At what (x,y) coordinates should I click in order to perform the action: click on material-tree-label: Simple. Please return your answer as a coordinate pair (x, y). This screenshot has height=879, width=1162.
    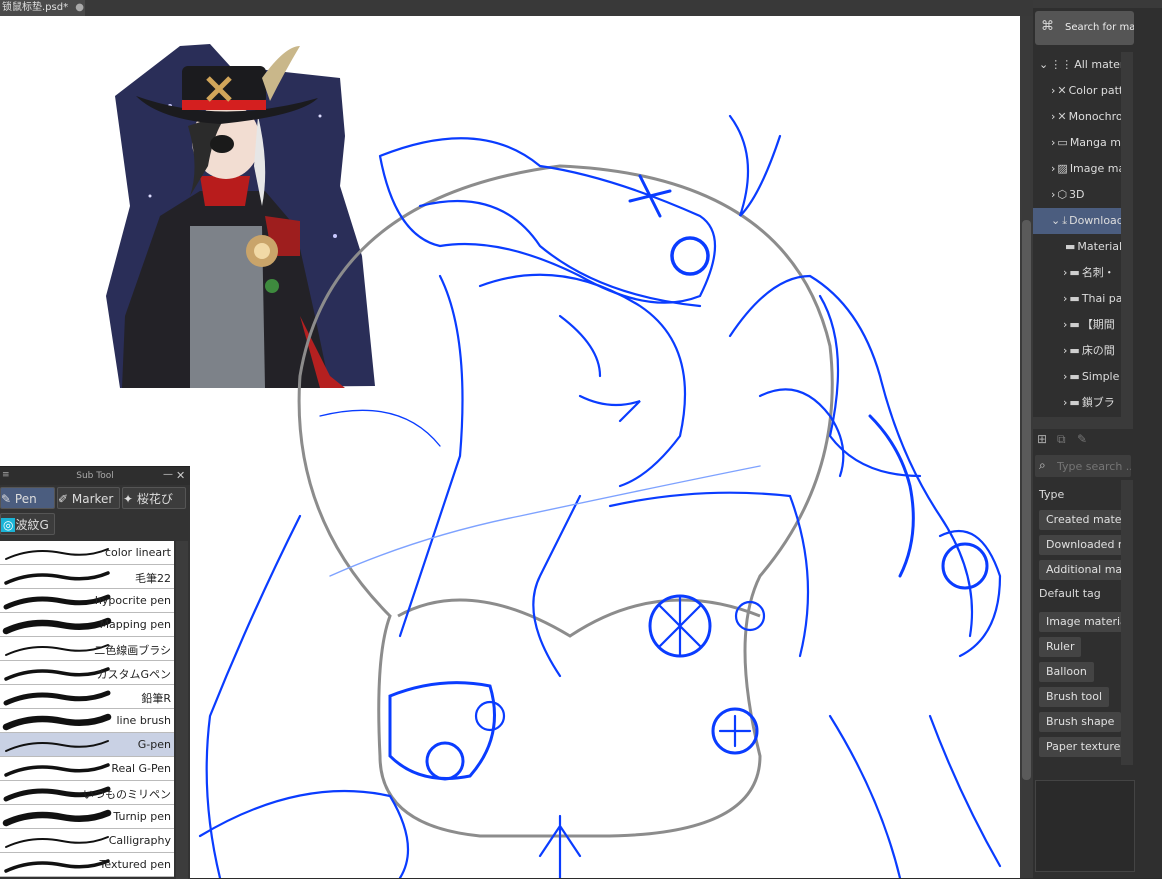
    Looking at the image, I should click on (1100, 376).